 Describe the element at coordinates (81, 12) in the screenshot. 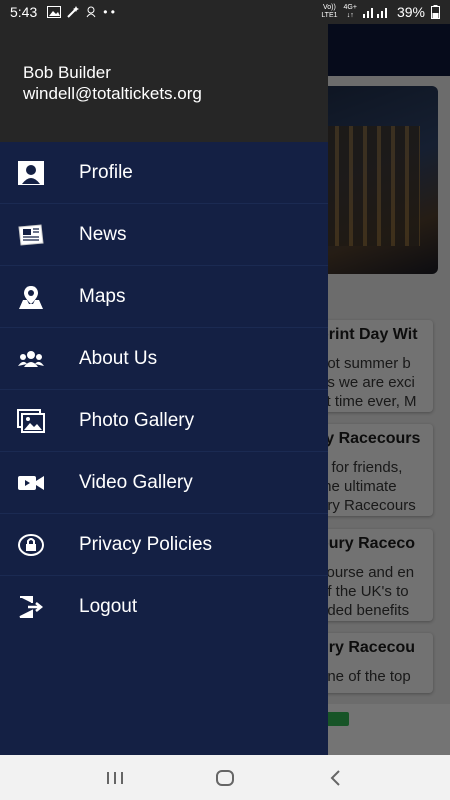

I see `notification-icons: • •` at that location.